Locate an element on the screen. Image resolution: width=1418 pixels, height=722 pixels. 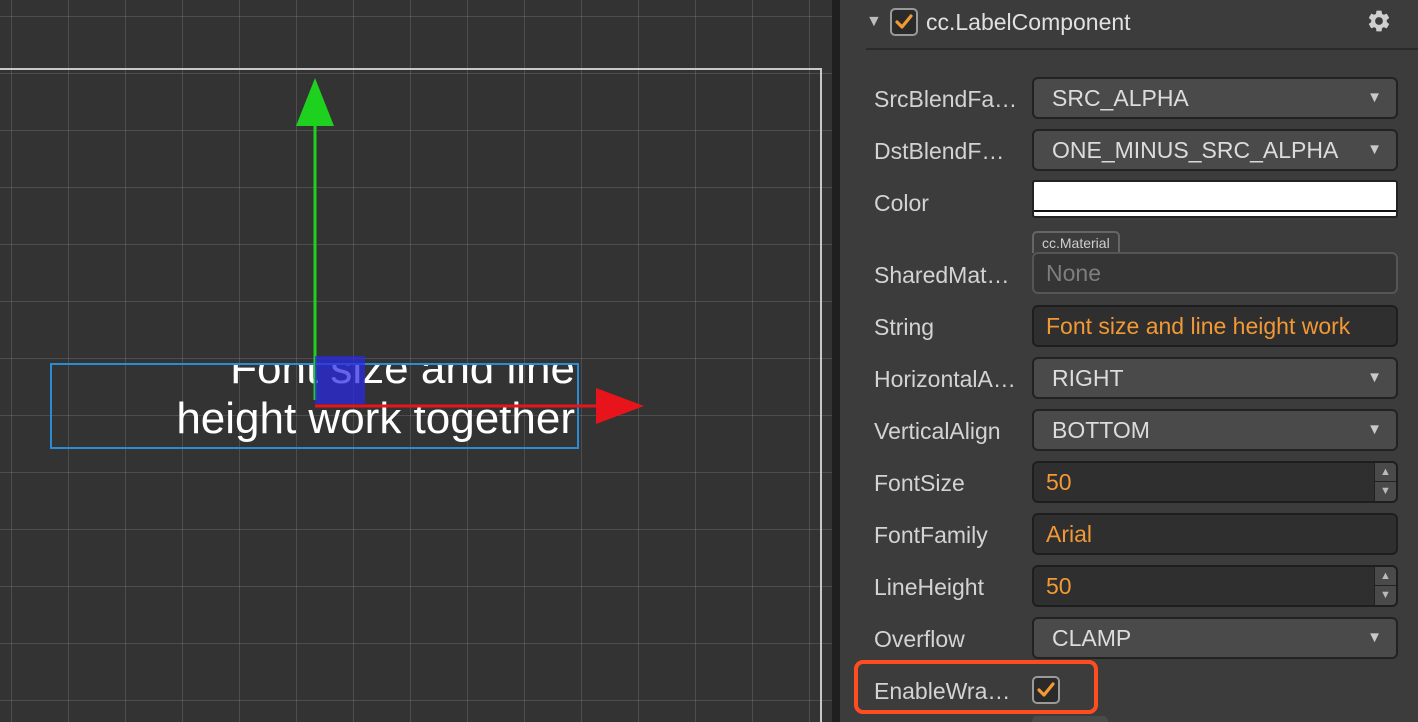
line-height-value: 50 is located at coordinates (1059, 586).